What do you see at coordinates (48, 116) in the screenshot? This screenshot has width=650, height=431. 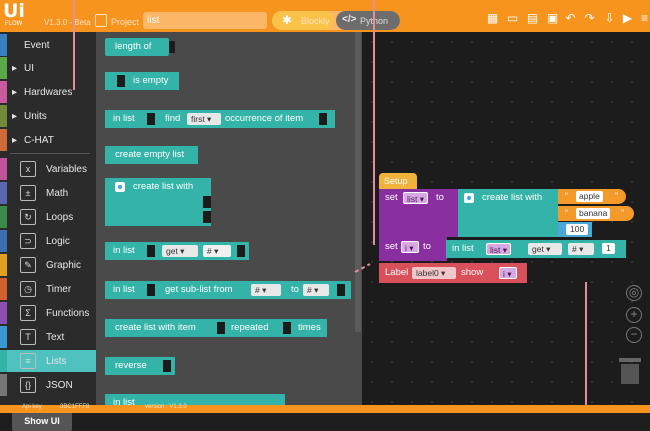 I see `sidebar-item-units: ▸ Units` at bounding box center [48, 116].